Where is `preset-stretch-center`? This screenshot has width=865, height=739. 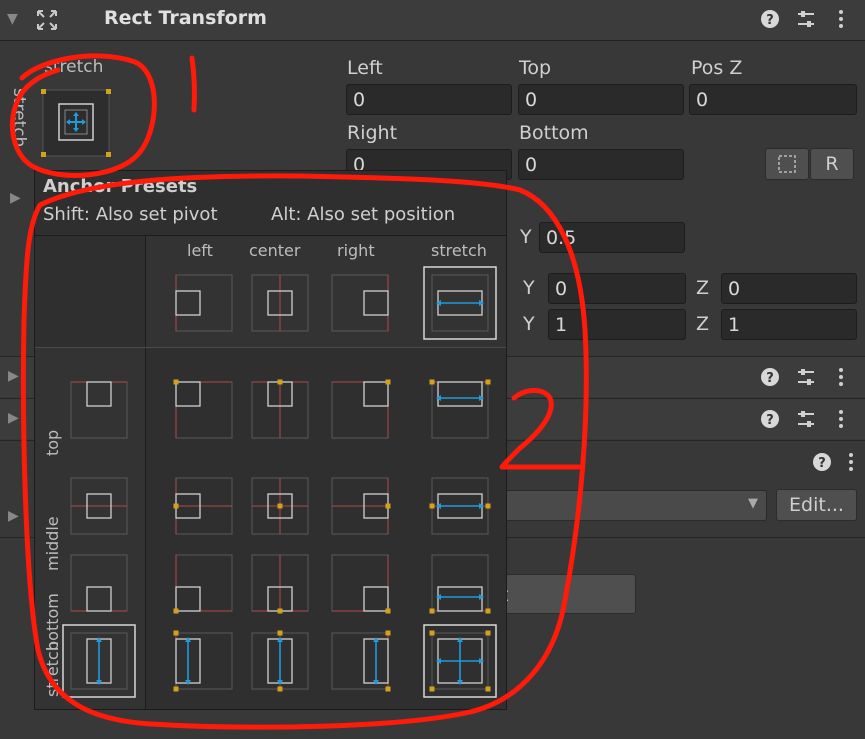 preset-stretch-center is located at coordinates (280, 661).